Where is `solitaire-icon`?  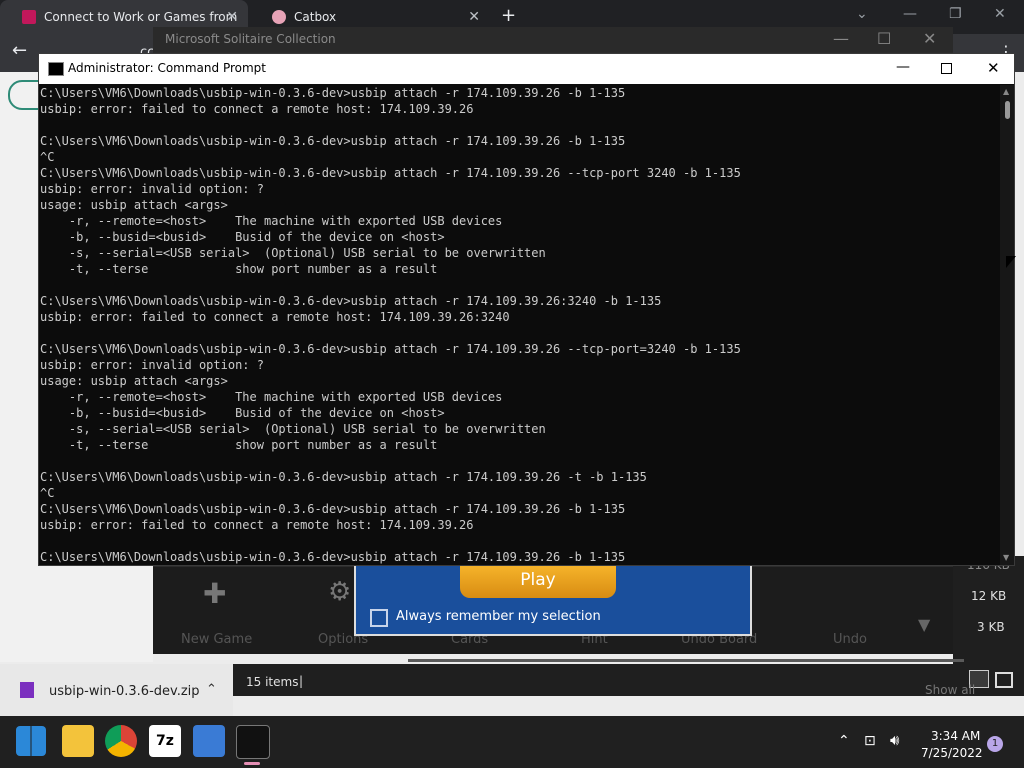 solitaire-icon is located at coordinates (209, 741).